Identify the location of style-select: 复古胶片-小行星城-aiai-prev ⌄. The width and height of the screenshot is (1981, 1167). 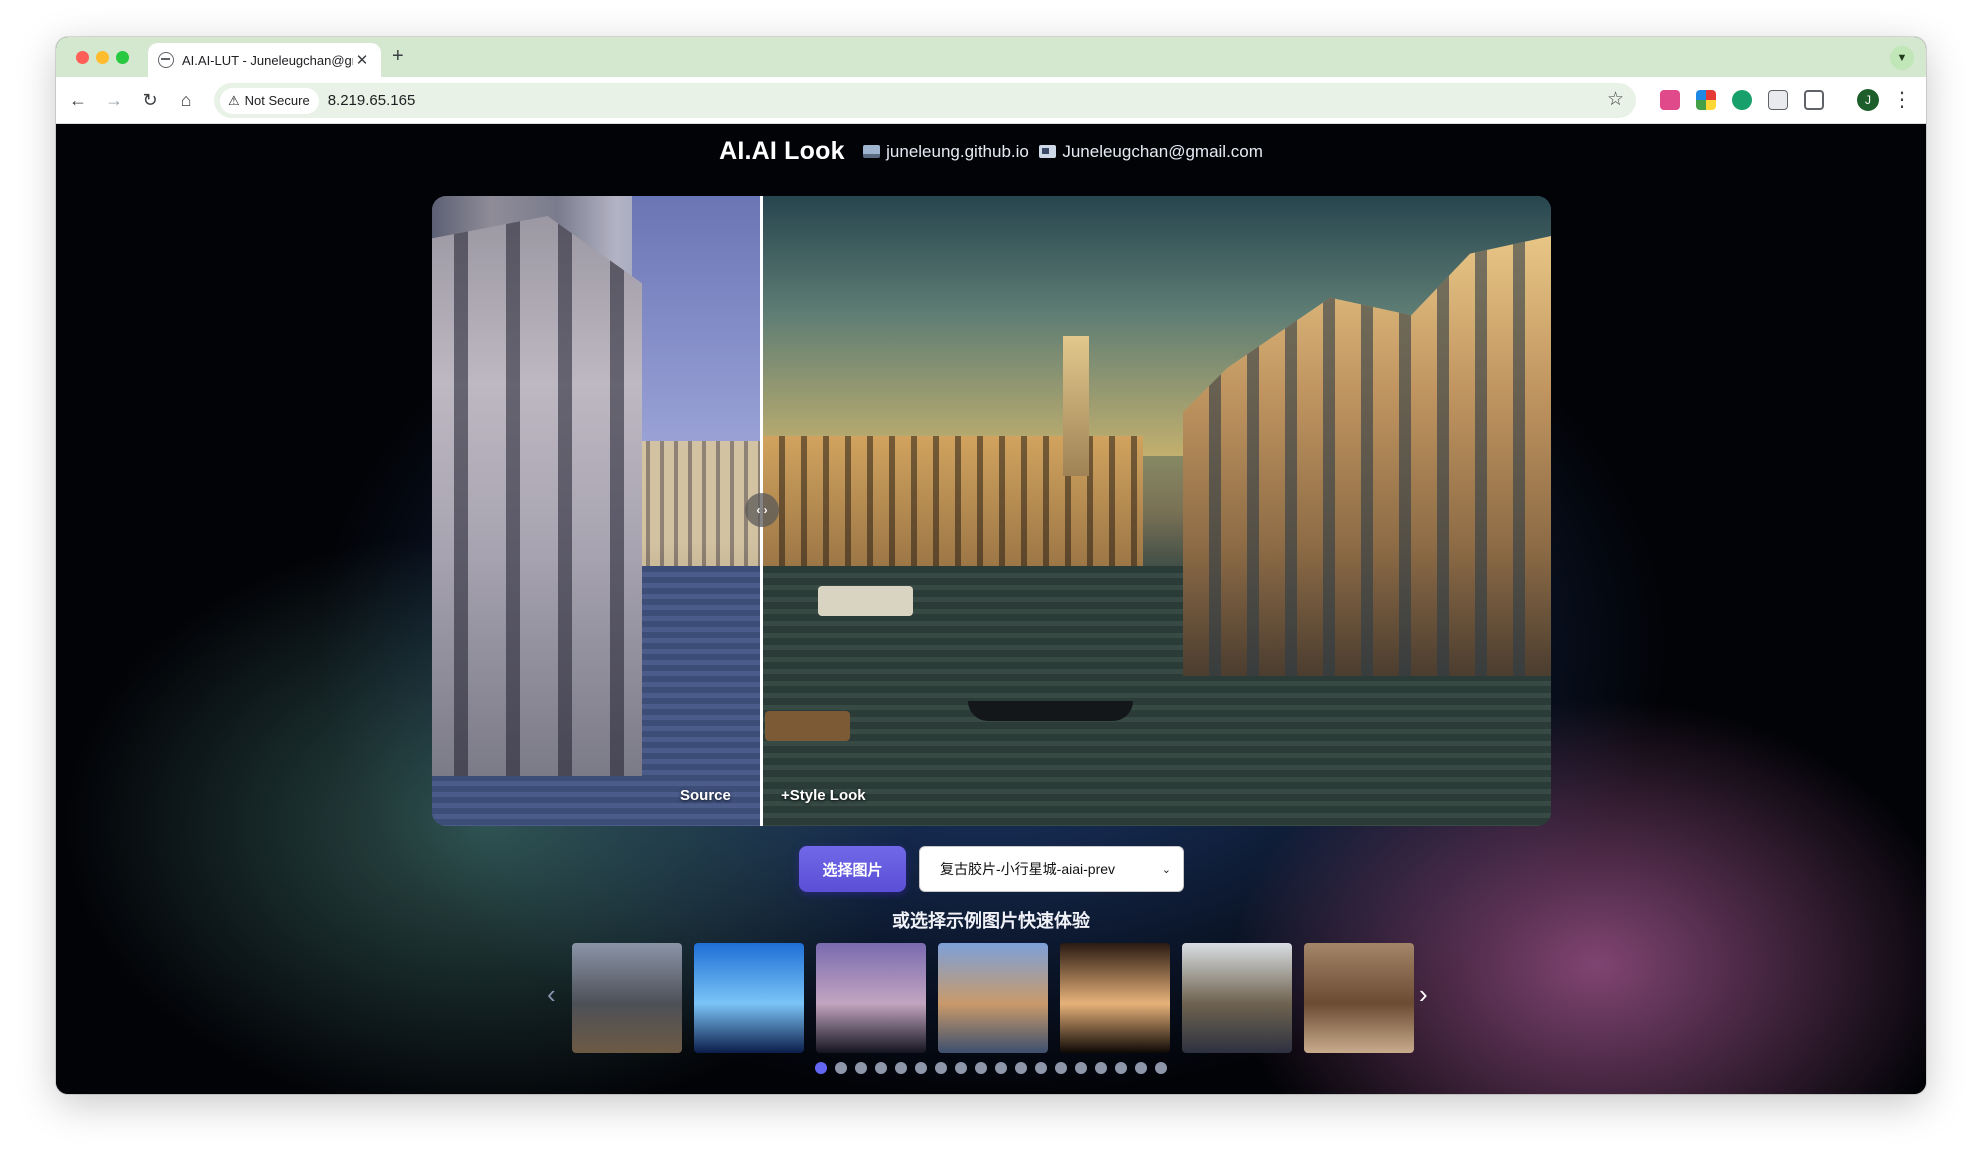
(1051, 869).